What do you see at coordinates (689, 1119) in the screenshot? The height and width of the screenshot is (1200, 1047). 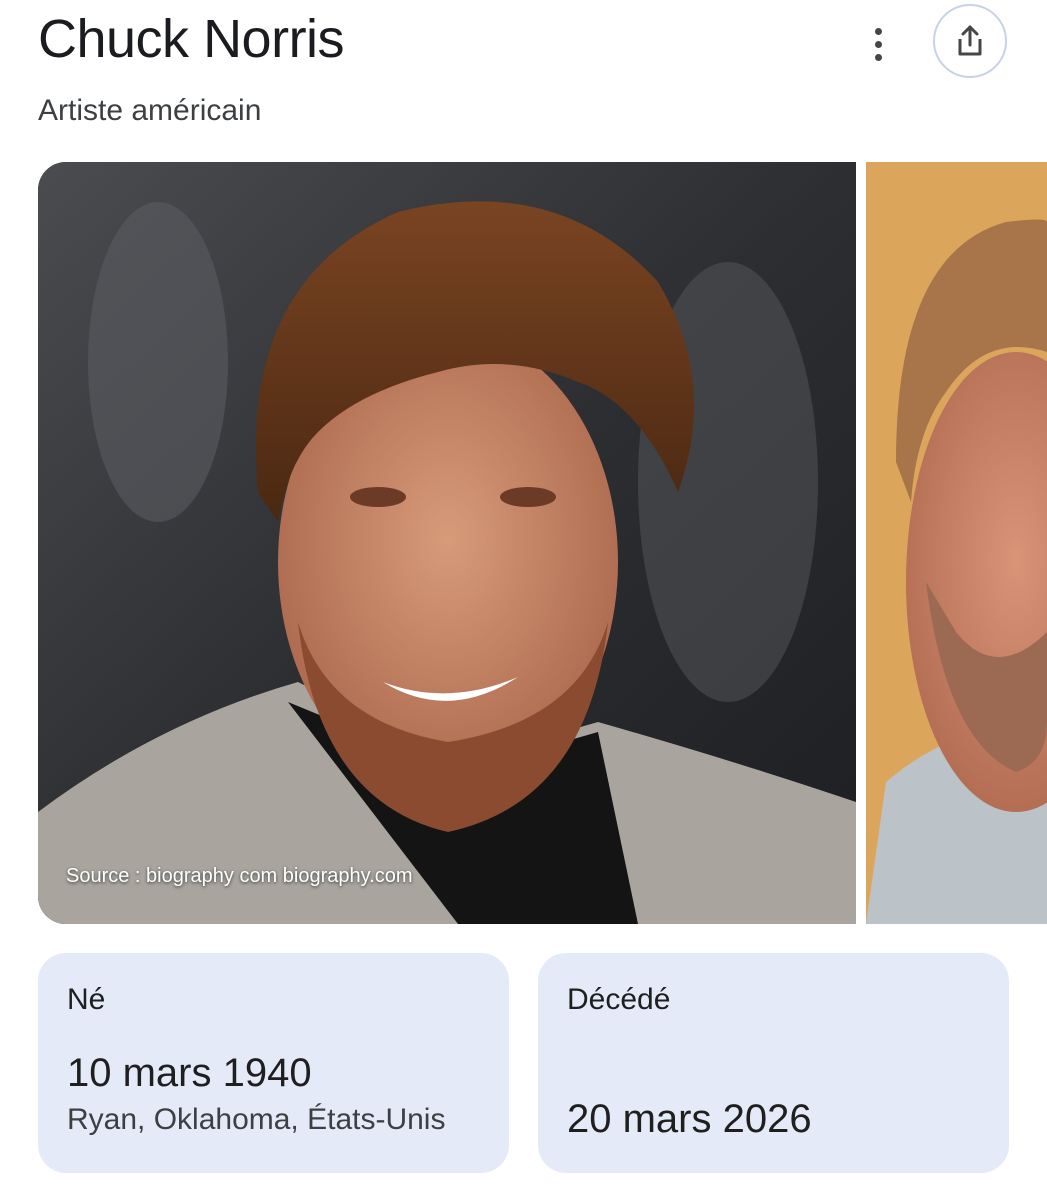 I see `death-date: 20 mars 2026` at bounding box center [689, 1119].